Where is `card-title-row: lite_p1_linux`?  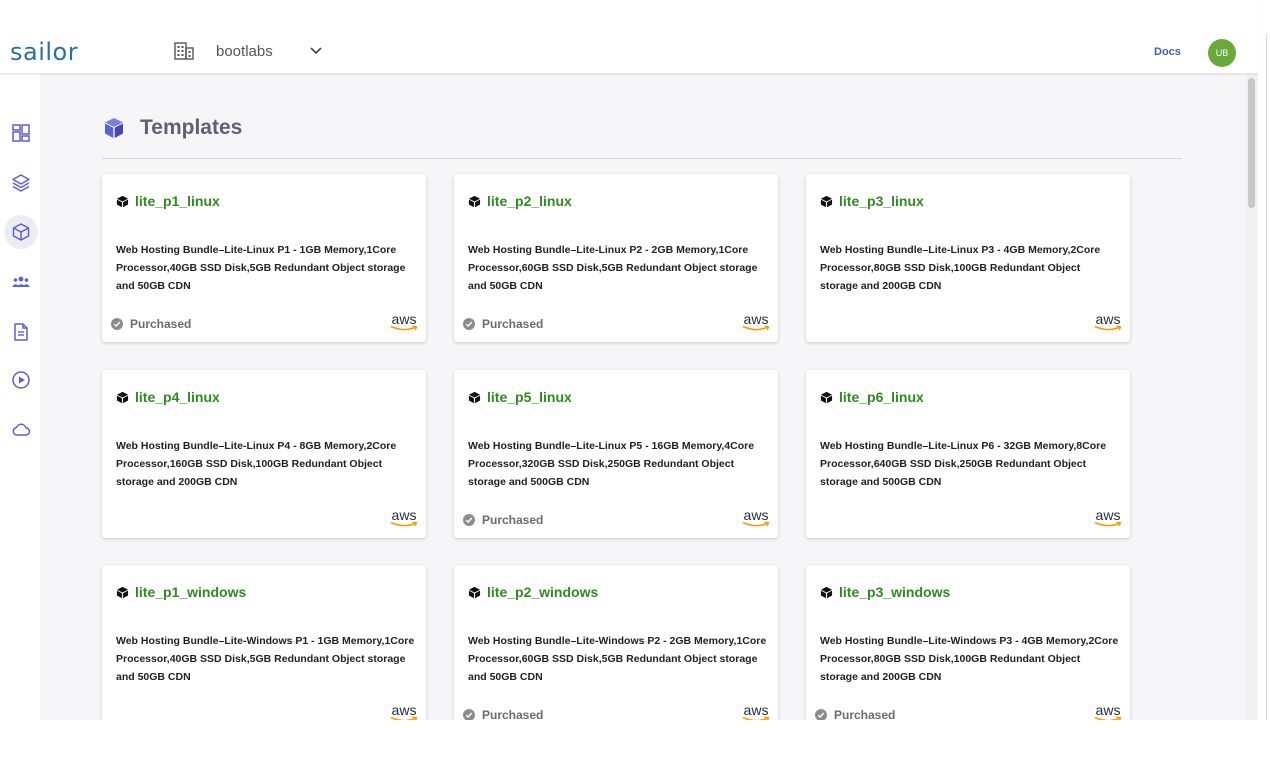
card-title-row: lite_p1_linux is located at coordinates (168, 201).